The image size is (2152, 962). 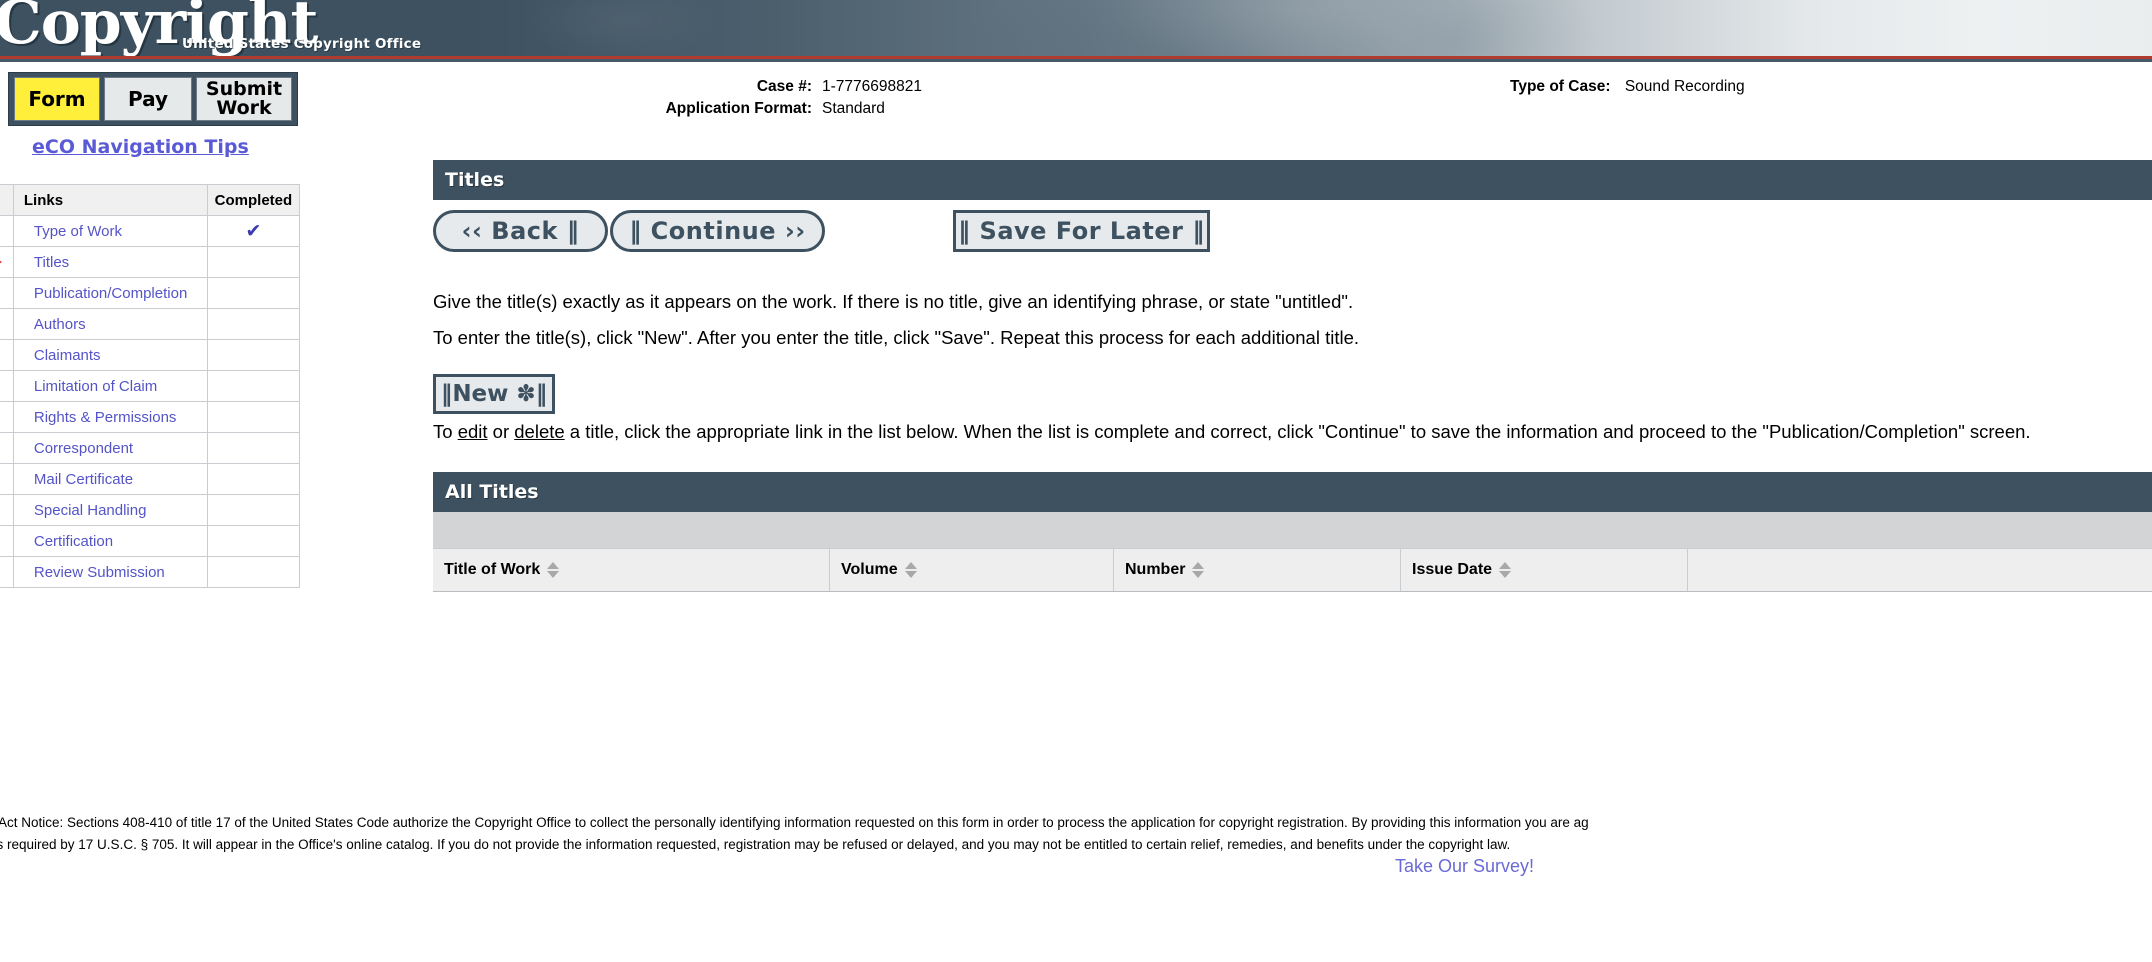 What do you see at coordinates (1076, 60) in the screenshot?
I see `banner-slate-rule` at bounding box center [1076, 60].